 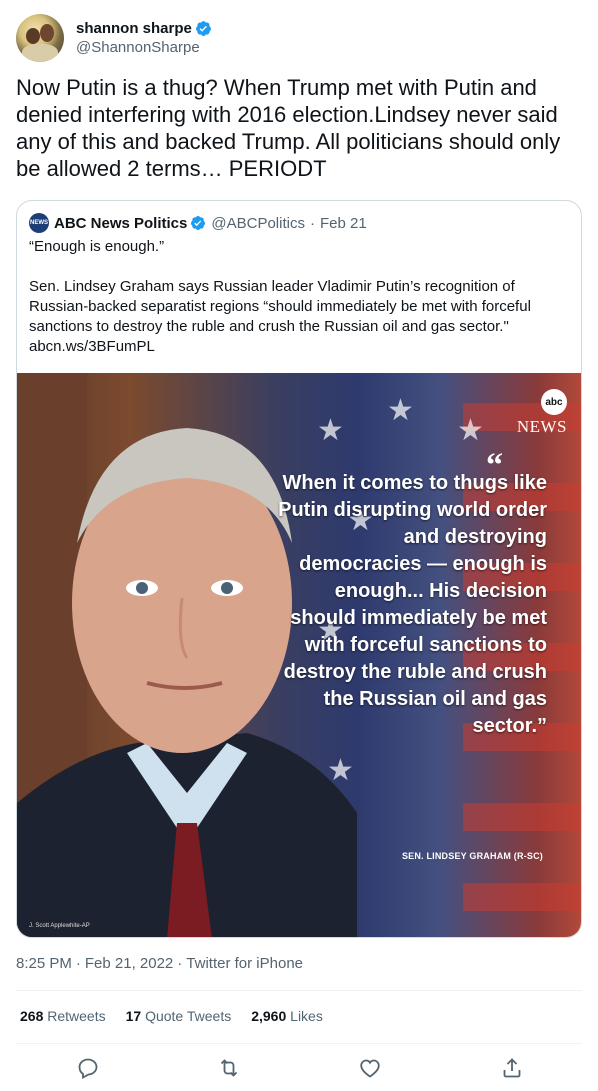 What do you see at coordinates (299, 38) in the screenshot?
I see `tweet-header: shannon sharpe @ShannonSharpe` at bounding box center [299, 38].